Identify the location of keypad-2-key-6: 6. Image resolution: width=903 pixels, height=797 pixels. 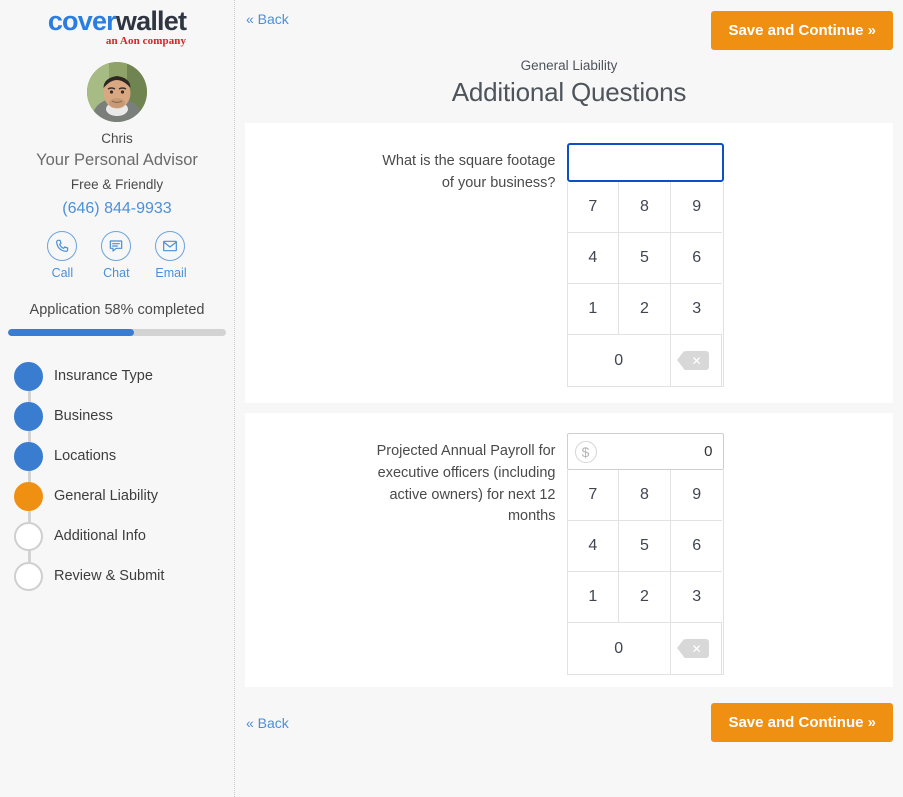
(696, 546).